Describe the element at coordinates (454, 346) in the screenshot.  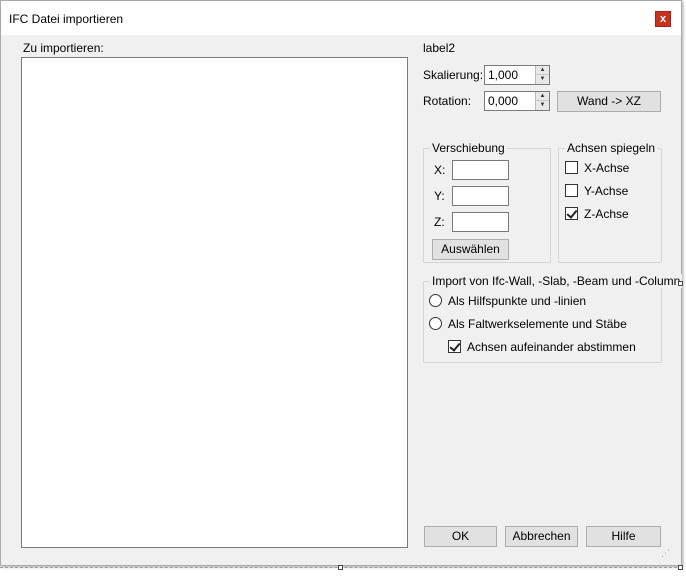
I see `axis-sync-checkbox` at that location.